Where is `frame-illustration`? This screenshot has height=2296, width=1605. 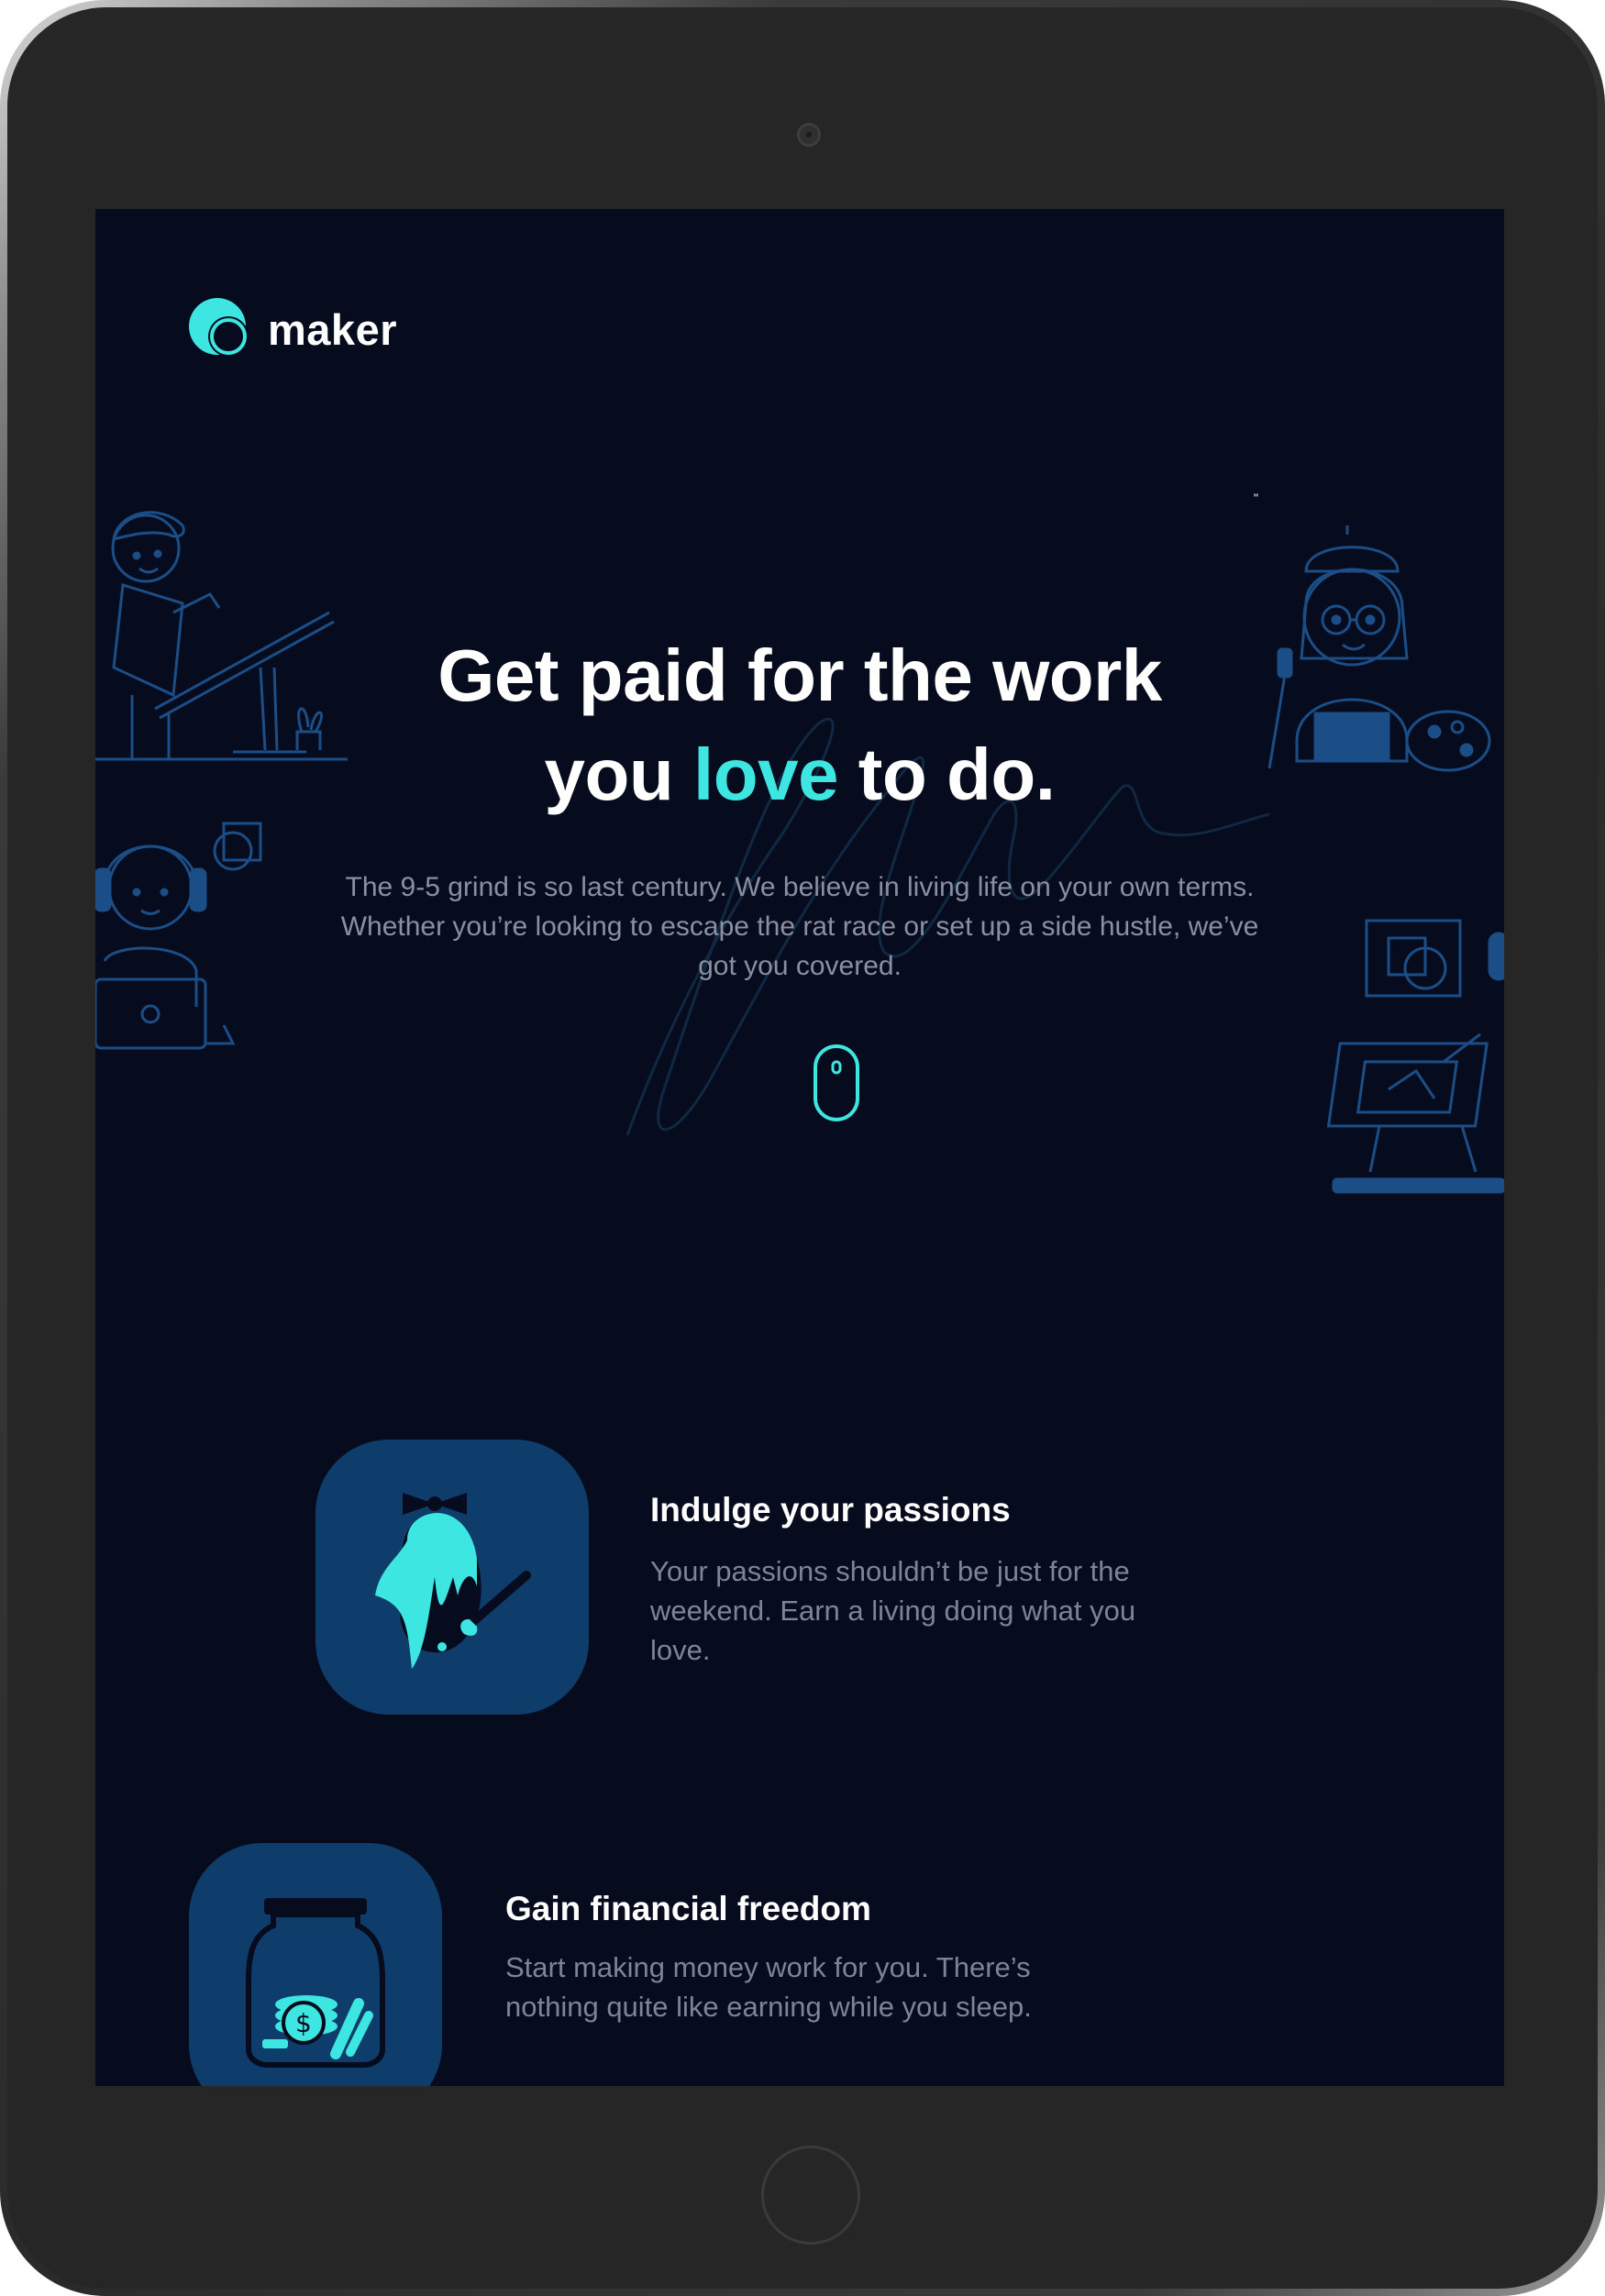 frame-illustration is located at coordinates (1434, 958).